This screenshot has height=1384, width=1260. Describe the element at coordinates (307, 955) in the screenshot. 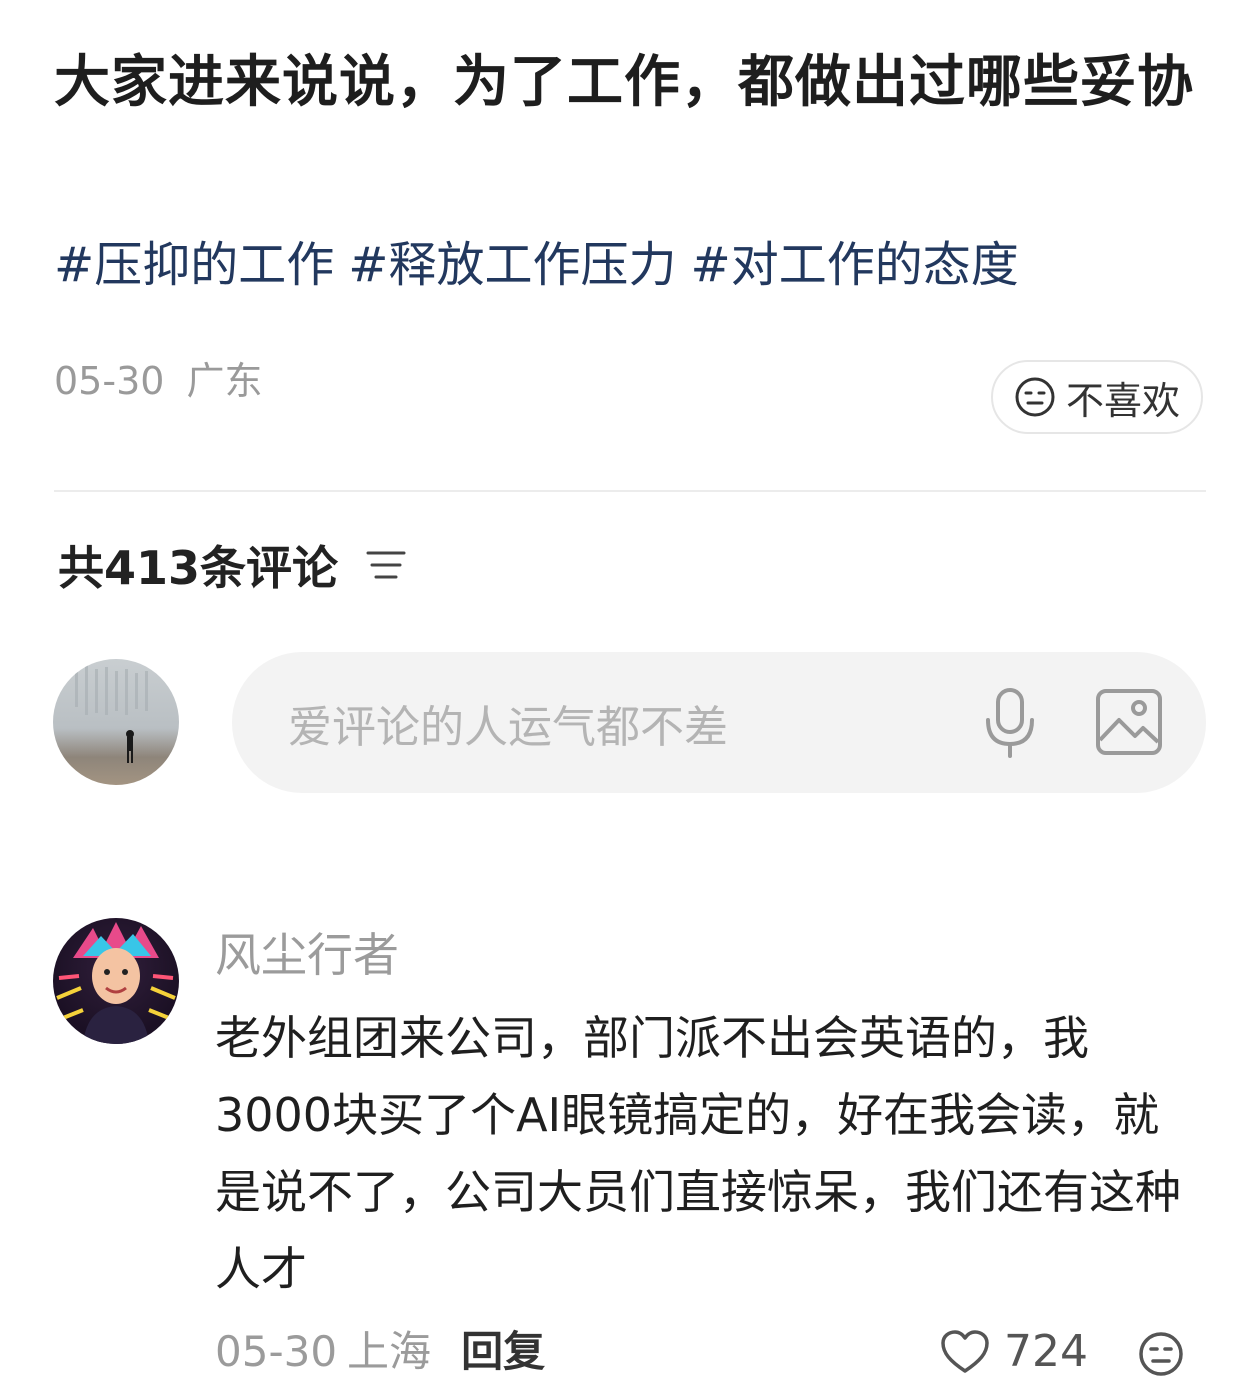

I see `comment-username: 风尘行者` at that location.